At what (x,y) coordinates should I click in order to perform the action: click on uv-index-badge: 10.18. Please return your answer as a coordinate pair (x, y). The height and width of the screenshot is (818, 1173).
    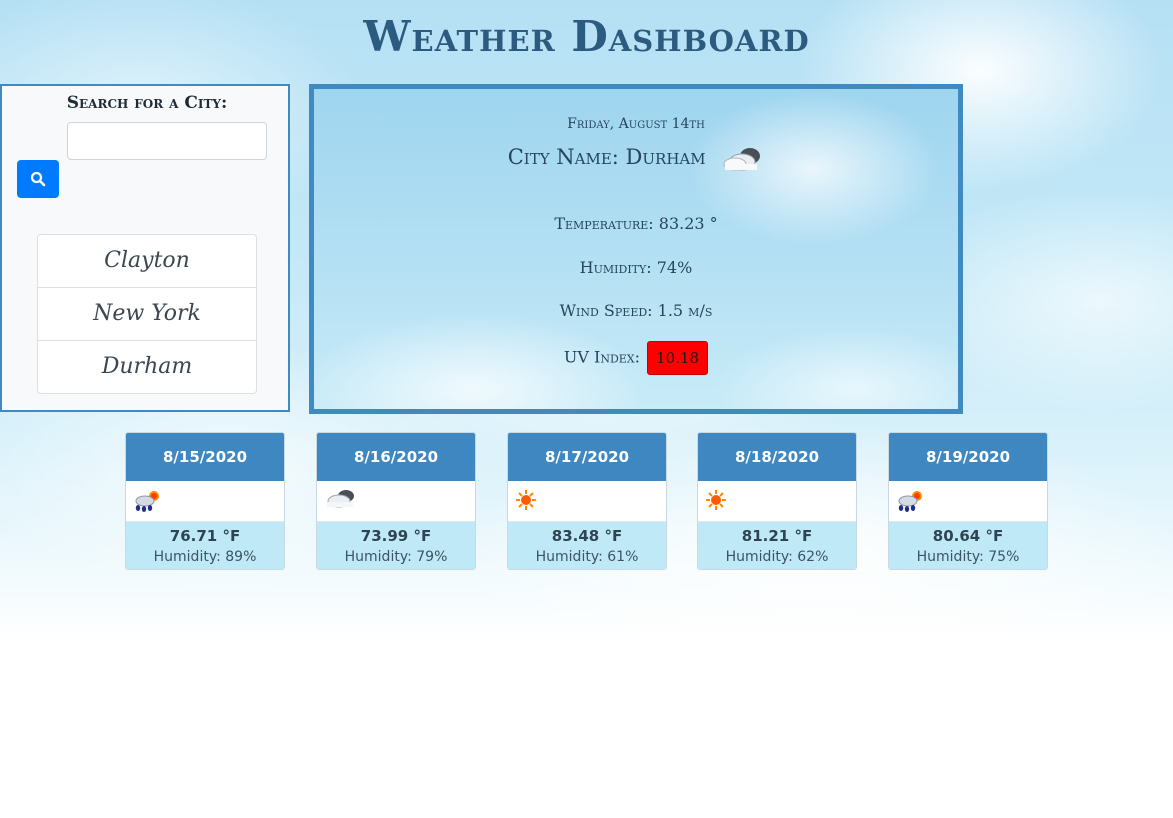
    Looking at the image, I should click on (678, 358).